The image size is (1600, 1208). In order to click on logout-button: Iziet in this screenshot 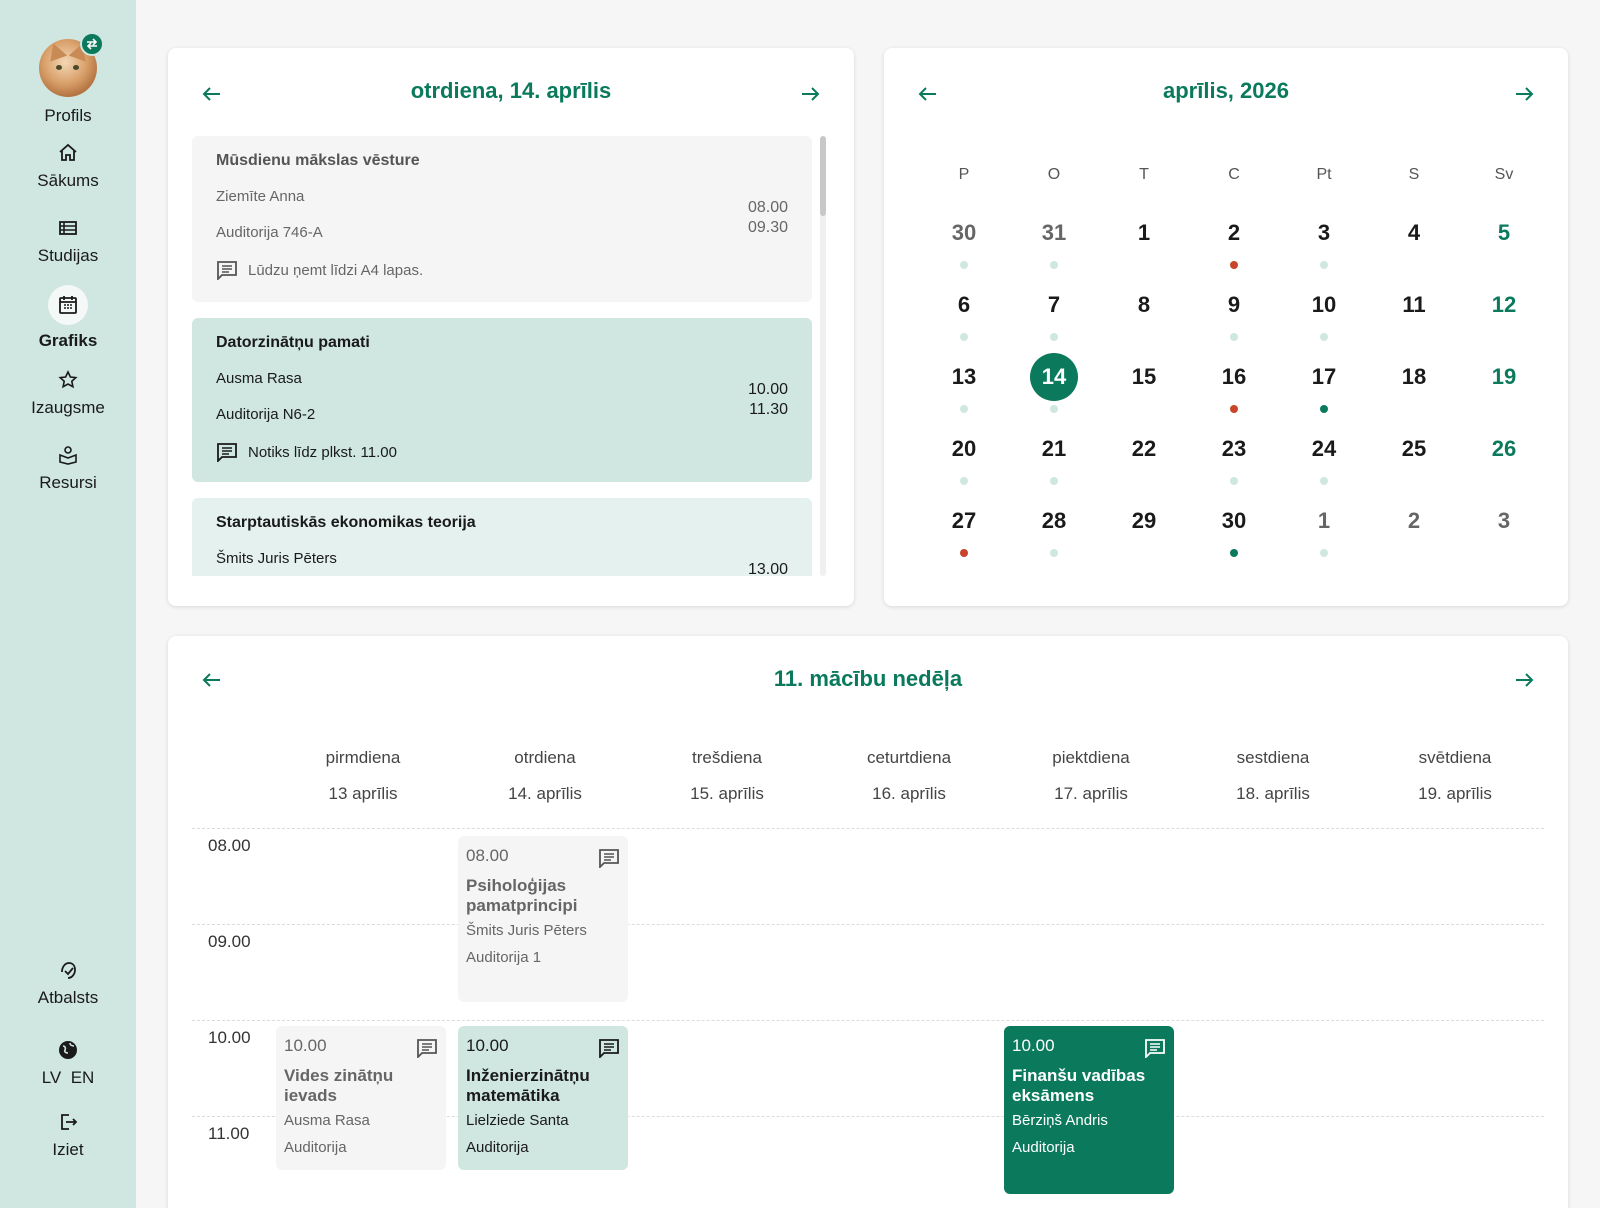, I will do `click(68, 1135)`.